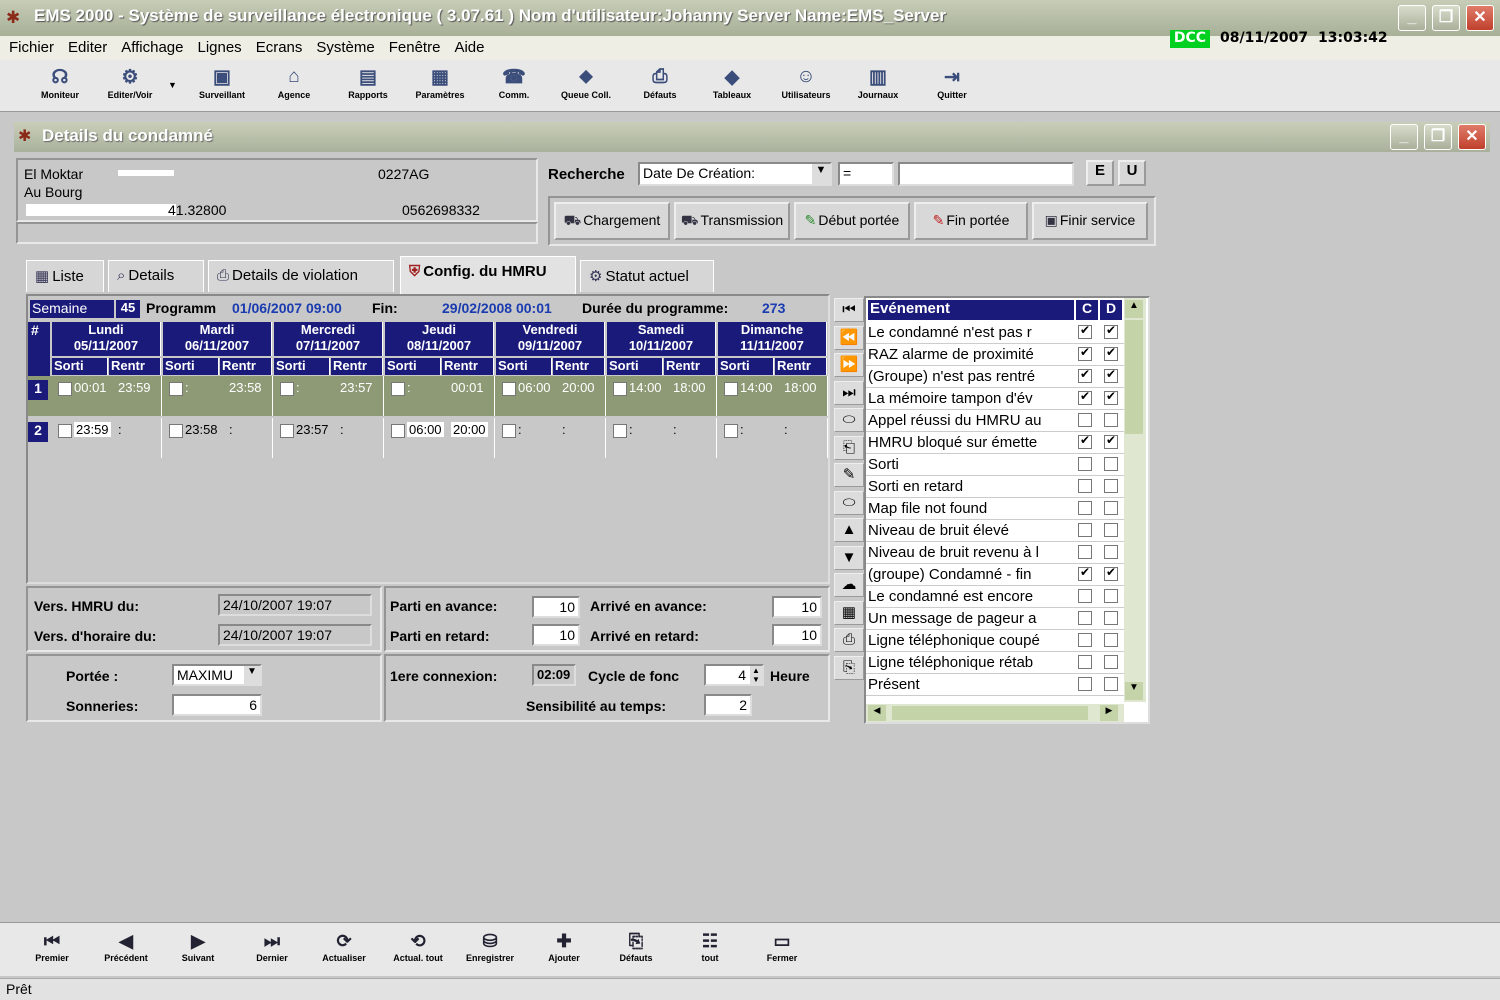 Image resolution: width=1500 pixels, height=1000 pixels. I want to click on scroll-left-icon: ◀, so click(877, 713).